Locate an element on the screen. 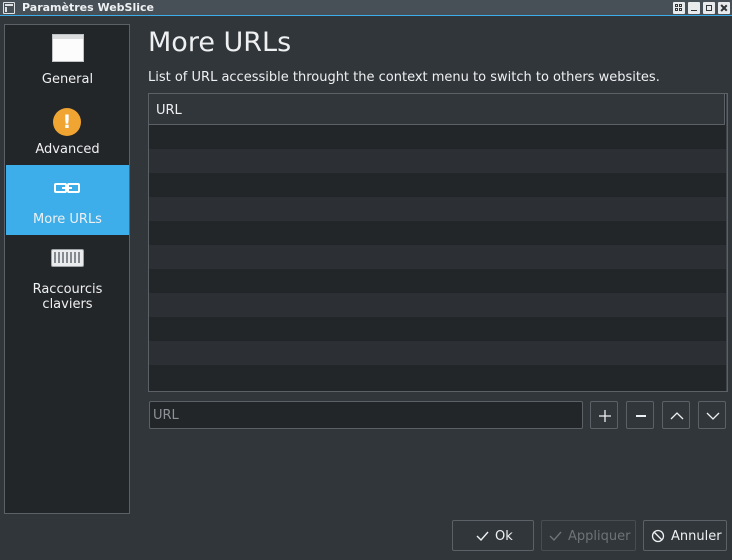 The height and width of the screenshot is (560, 732). sidebar-item-more-urls: More URLs is located at coordinates (67, 200).